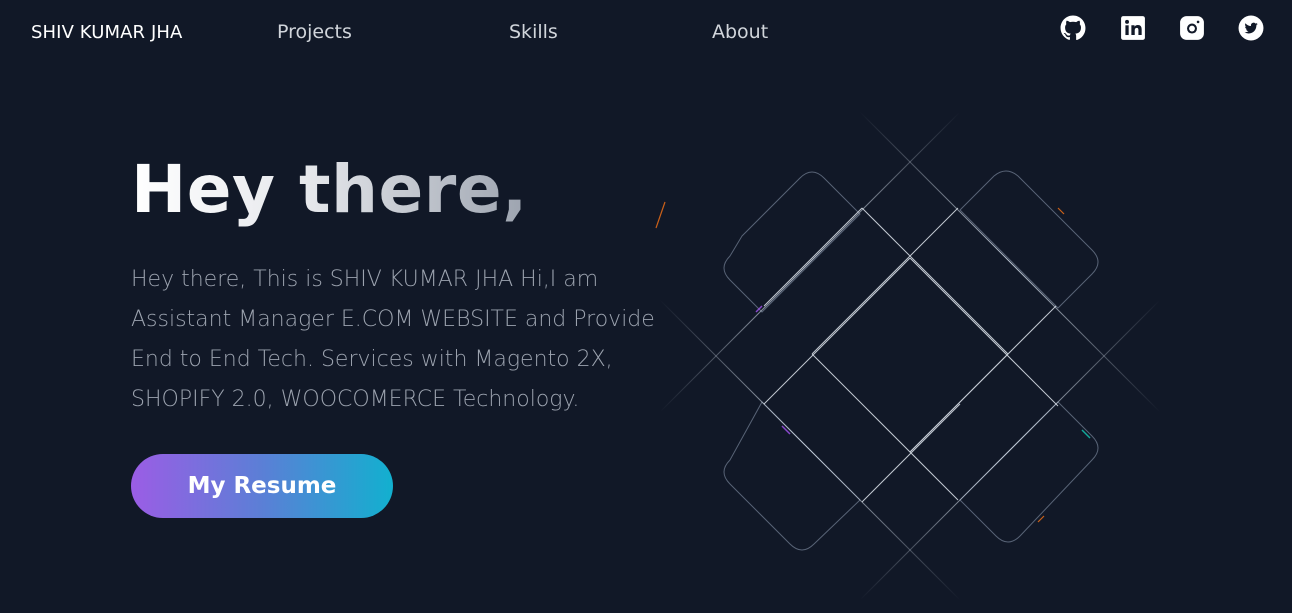 Image resolution: width=1292 pixels, height=613 pixels. Describe the element at coordinates (314, 32) in the screenshot. I see `nav-link-projects: Projects` at that location.